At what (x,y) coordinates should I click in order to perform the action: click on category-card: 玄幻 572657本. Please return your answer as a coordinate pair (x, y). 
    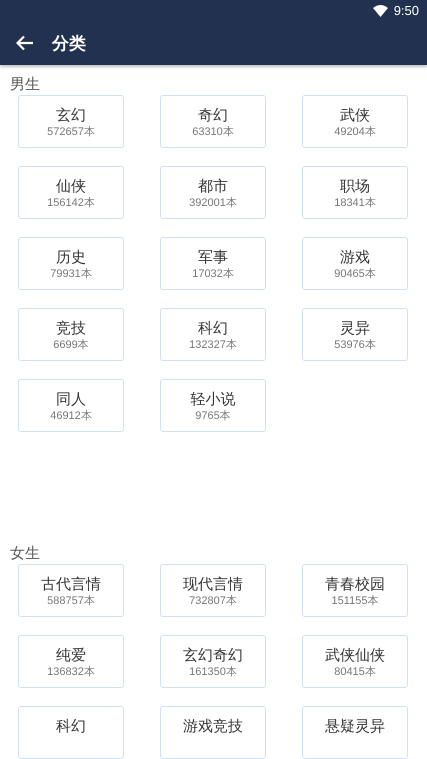
    Looking at the image, I should click on (71, 121).